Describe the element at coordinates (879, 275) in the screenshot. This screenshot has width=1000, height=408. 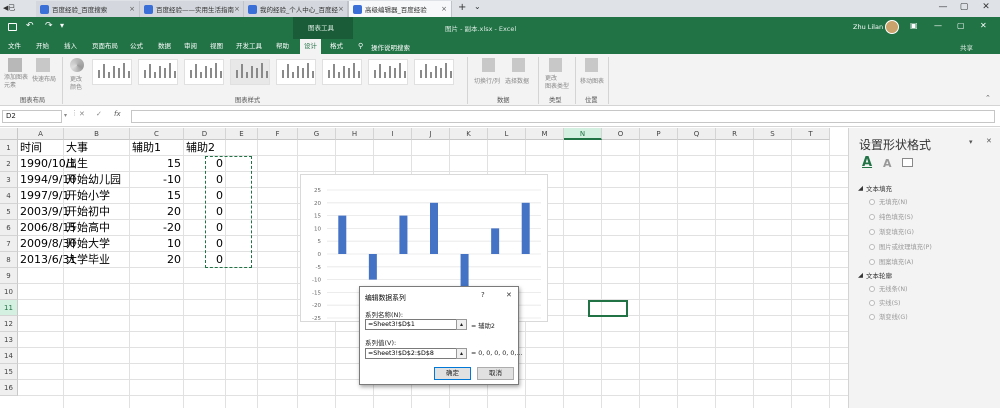
I see `section-text-outline: 文本轮廓` at that location.